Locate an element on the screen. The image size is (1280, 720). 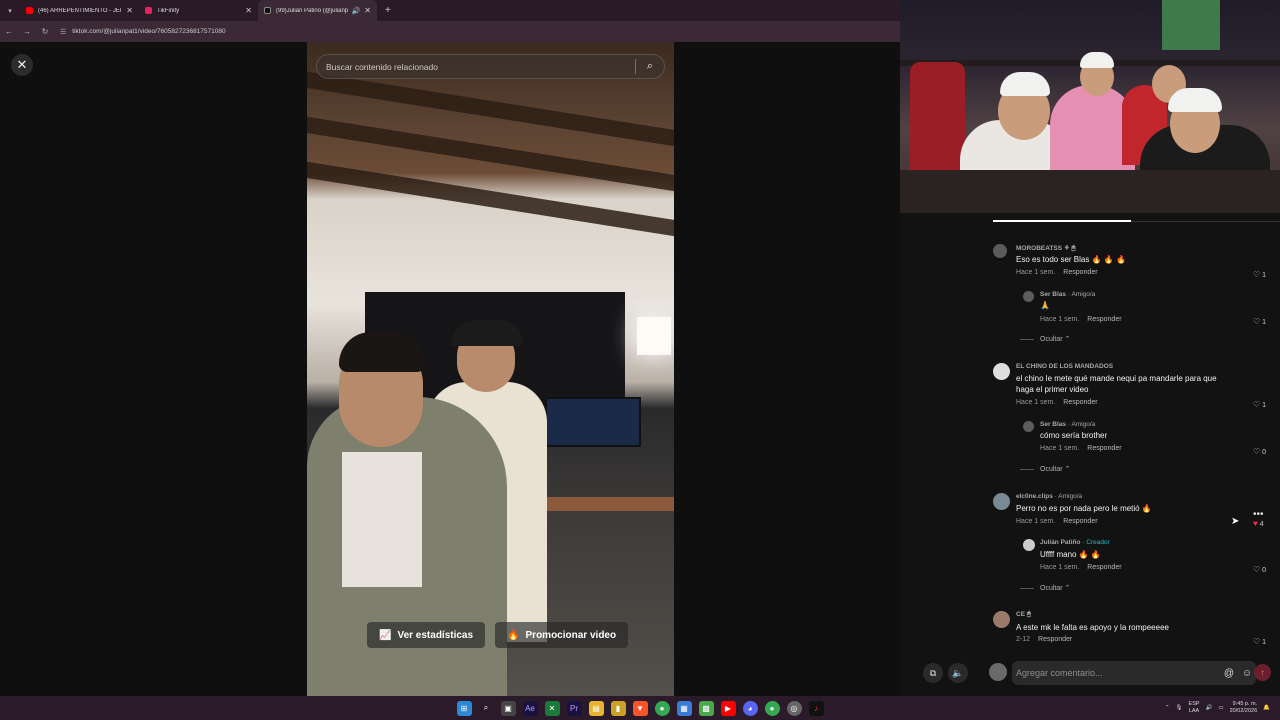
comment-username: EL CHINO DE LOS MANDADOS is located at coordinates (1064, 366).